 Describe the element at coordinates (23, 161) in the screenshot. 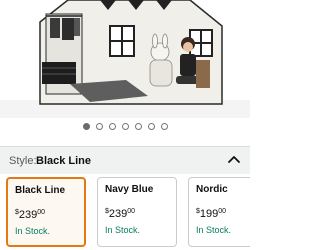

I see `style-label: Style:` at that location.